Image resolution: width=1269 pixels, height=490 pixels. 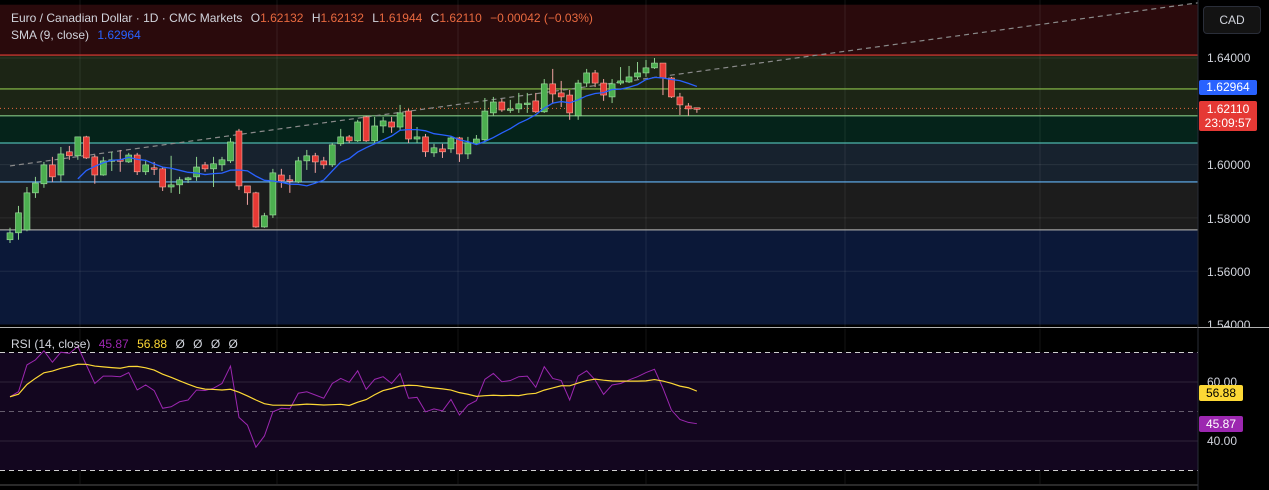 What do you see at coordinates (255, 18) in the screenshot?
I see `open-label: O` at bounding box center [255, 18].